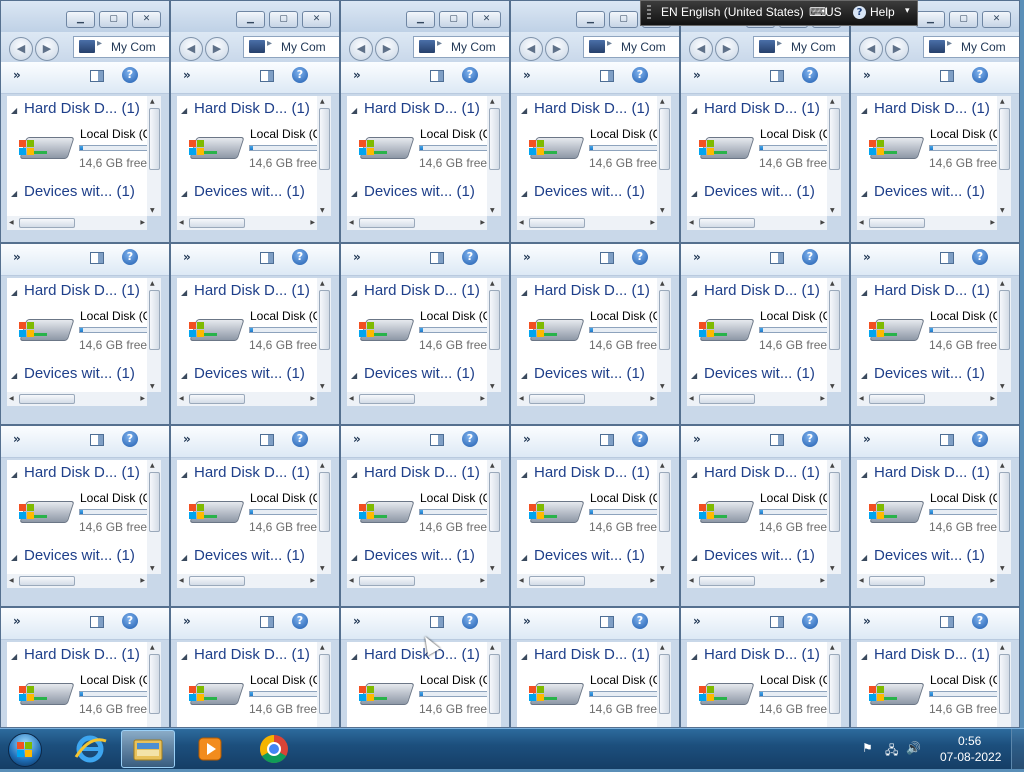 The width and height of the screenshot is (1024, 772). Describe the element at coordinates (963, 19) in the screenshot. I see `maximize-button: ▢` at that location.